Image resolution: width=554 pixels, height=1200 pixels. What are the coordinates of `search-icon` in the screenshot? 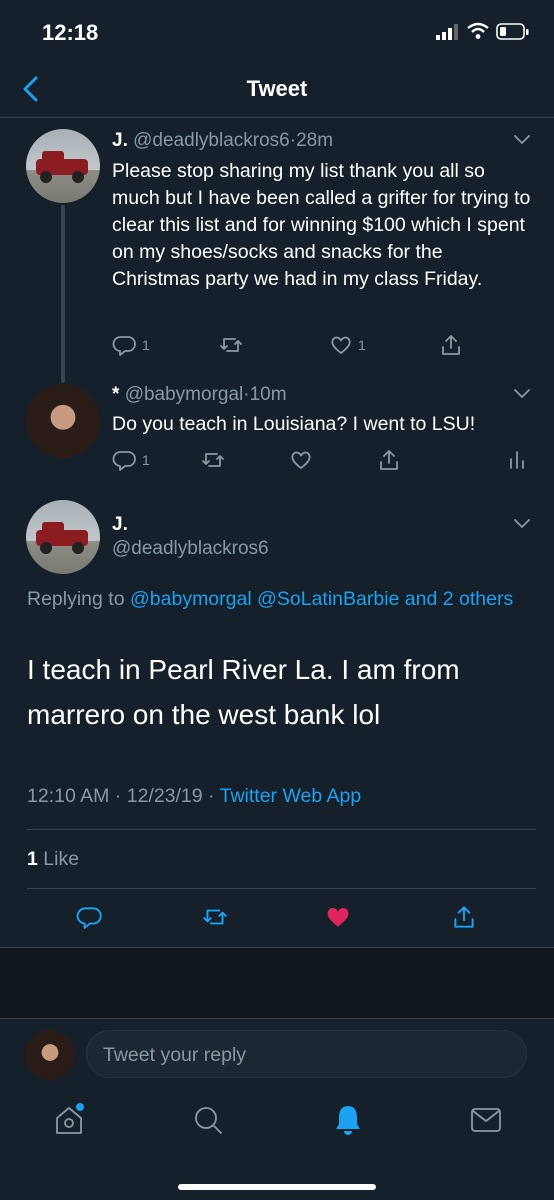 It's located at (208, 1120).